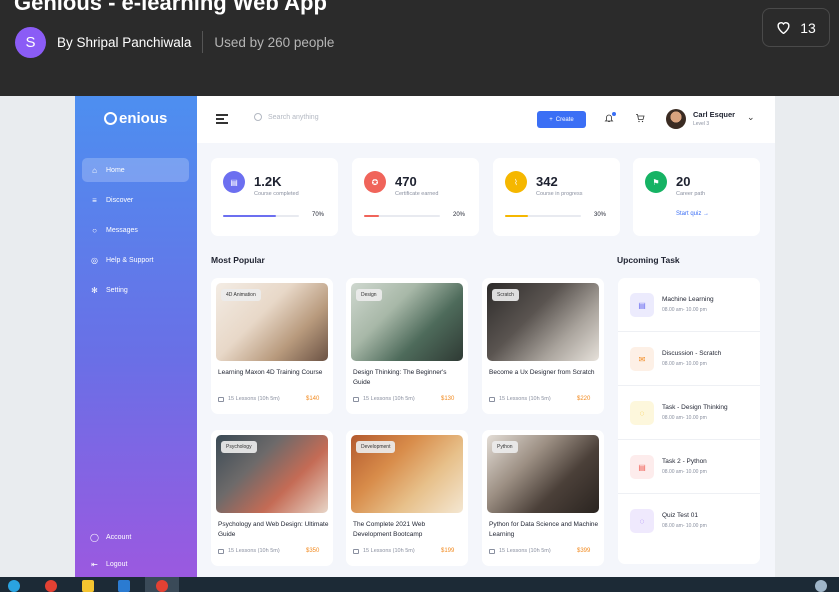 The height and width of the screenshot is (592, 839). I want to click on like-count: 13, so click(808, 27).